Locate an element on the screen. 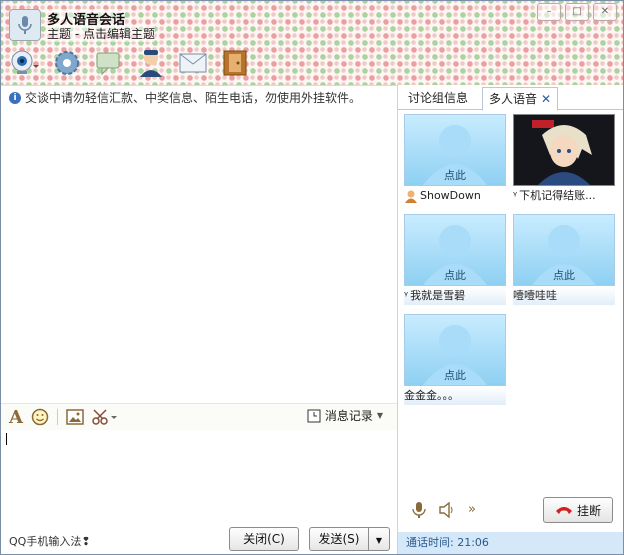 The height and width of the screenshot is (555, 624). main-toolbar is located at coordinates (130, 63).